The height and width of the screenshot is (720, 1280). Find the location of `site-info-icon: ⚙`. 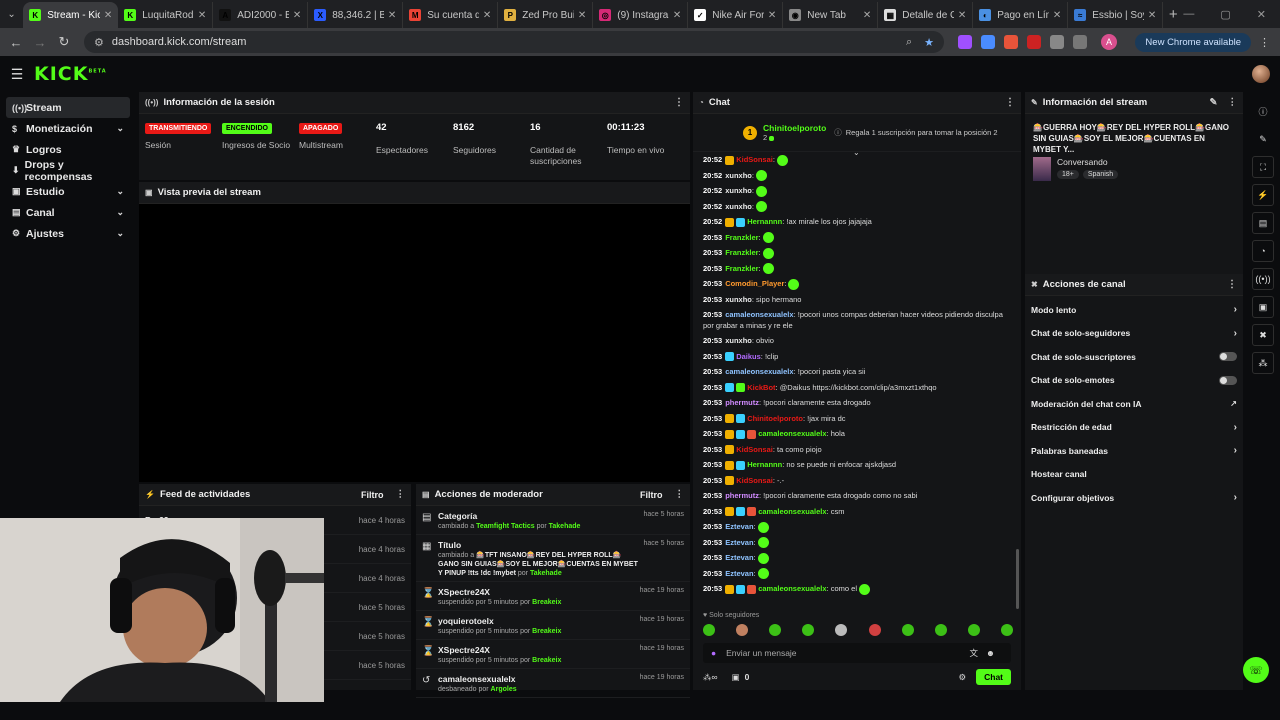

site-info-icon: ⚙ is located at coordinates (99, 42).